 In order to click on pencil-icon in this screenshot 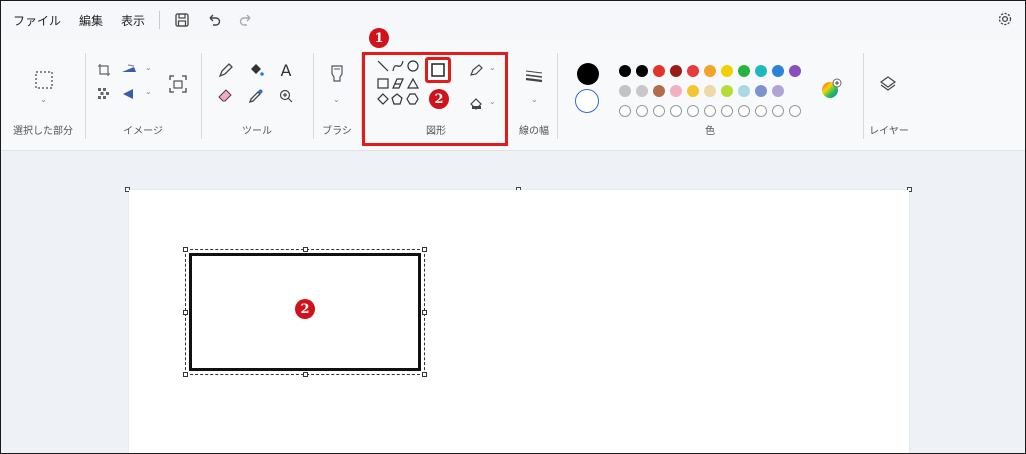, I will do `click(226, 70)`.